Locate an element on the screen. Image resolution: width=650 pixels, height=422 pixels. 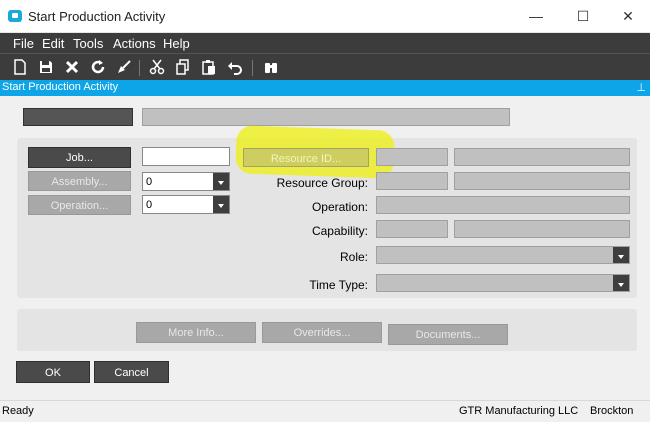
operation-description-field is located at coordinates (503, 205).